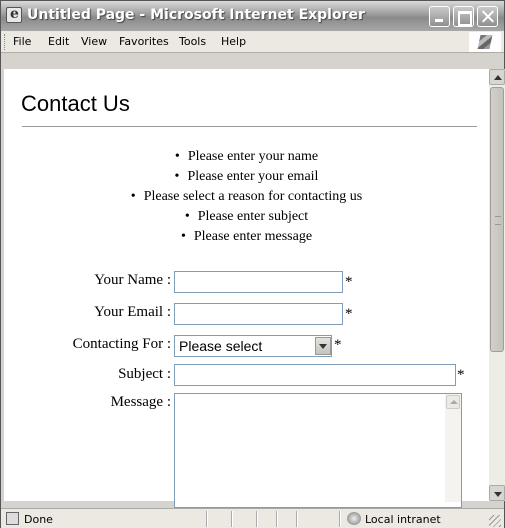  I want to click on menu-view: View, so click(94, 41).